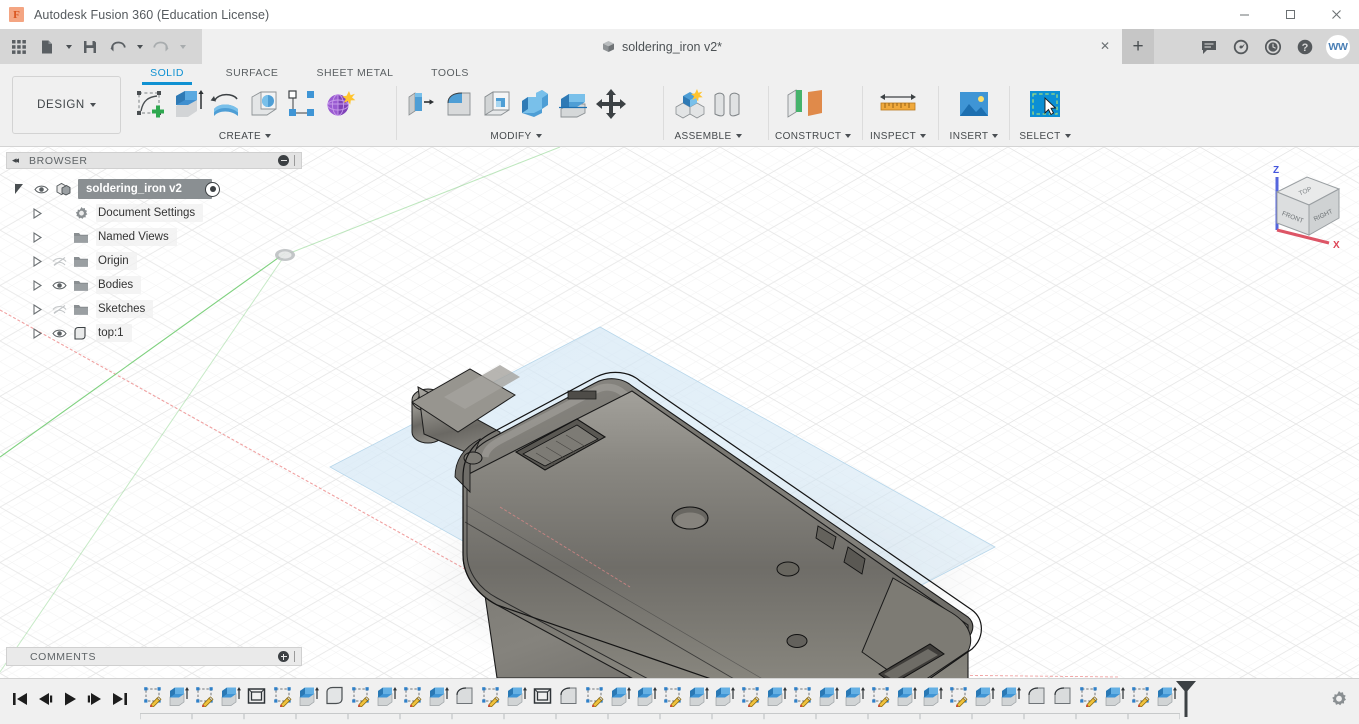 The image size is (1359, 724). Describe the element at coordinates (283, 656) in the screenshot. I see `add-comment-icon` at that location.